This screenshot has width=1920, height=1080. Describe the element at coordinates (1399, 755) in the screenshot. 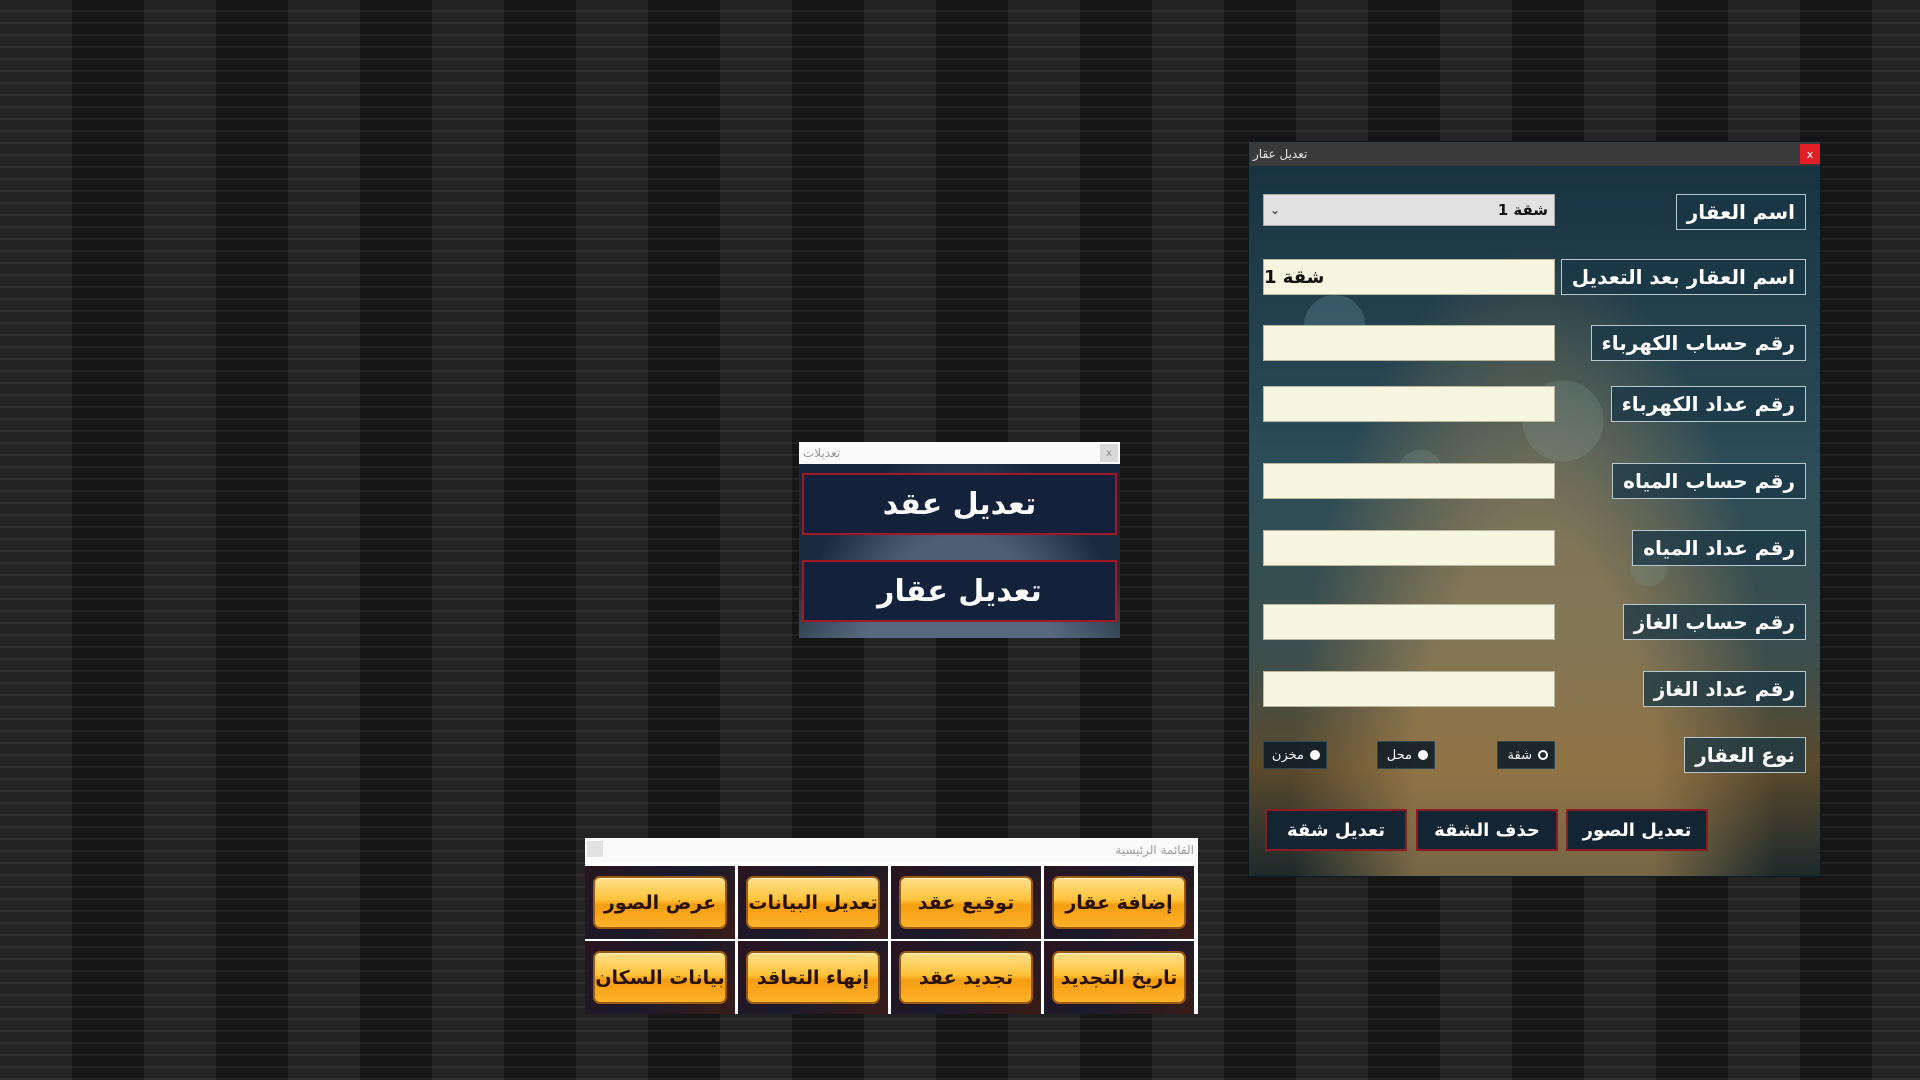

I see `radio-shop-label: محل` at that location.